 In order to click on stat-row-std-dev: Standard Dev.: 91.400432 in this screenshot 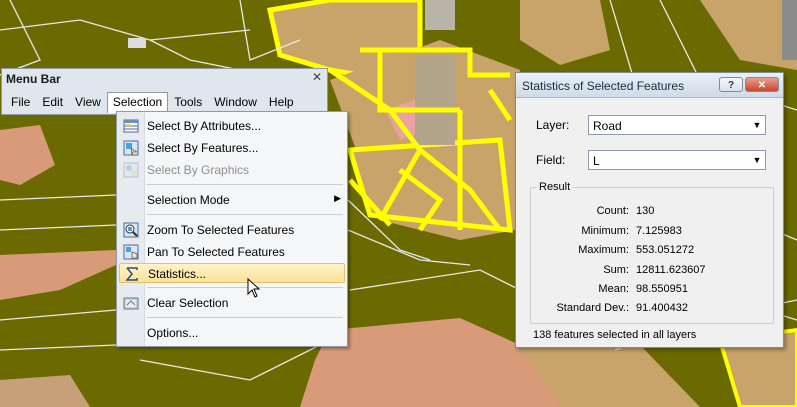, I will do `click(654, 311)`.